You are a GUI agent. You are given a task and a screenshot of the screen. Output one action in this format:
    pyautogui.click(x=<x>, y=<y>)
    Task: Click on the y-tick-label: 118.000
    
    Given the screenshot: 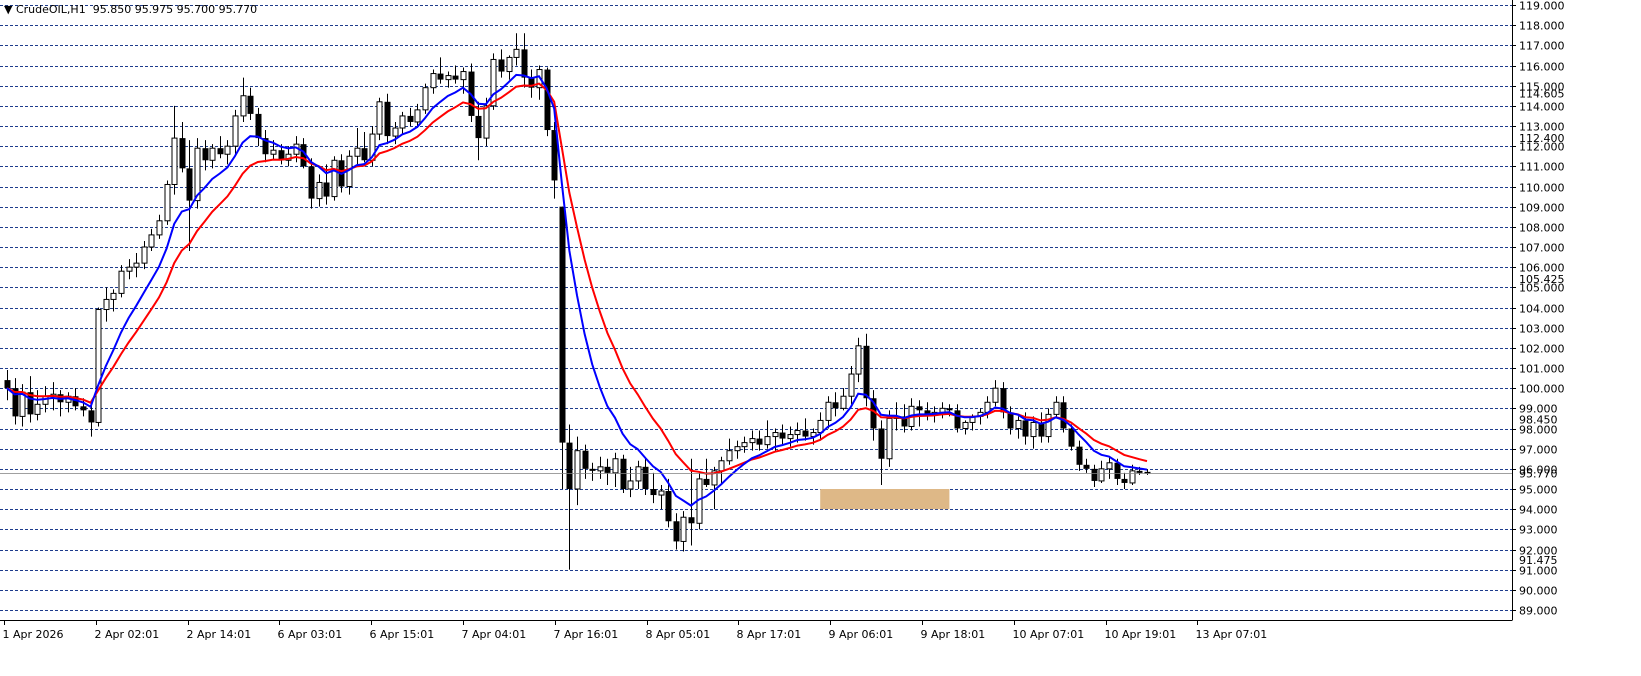 What is the action you would take?
    pyautogui.click(x=1542, y=26)
    